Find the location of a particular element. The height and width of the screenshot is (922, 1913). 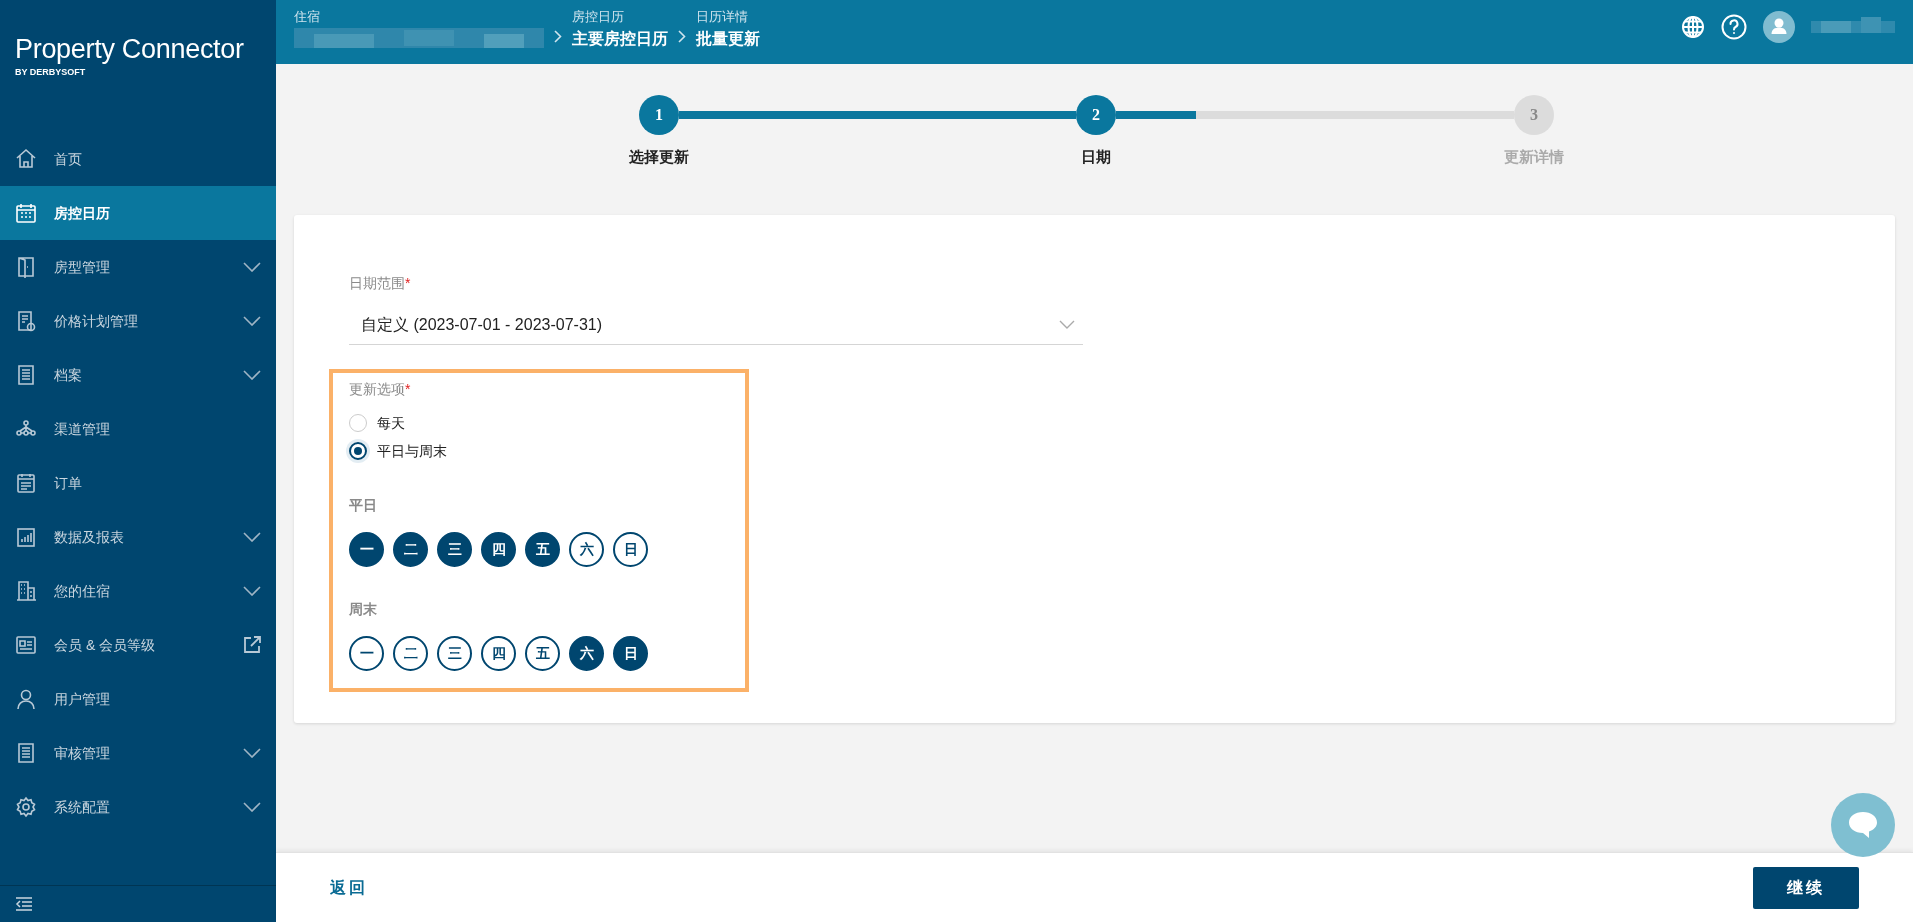

user-icon is located at coordinates (26, 699).